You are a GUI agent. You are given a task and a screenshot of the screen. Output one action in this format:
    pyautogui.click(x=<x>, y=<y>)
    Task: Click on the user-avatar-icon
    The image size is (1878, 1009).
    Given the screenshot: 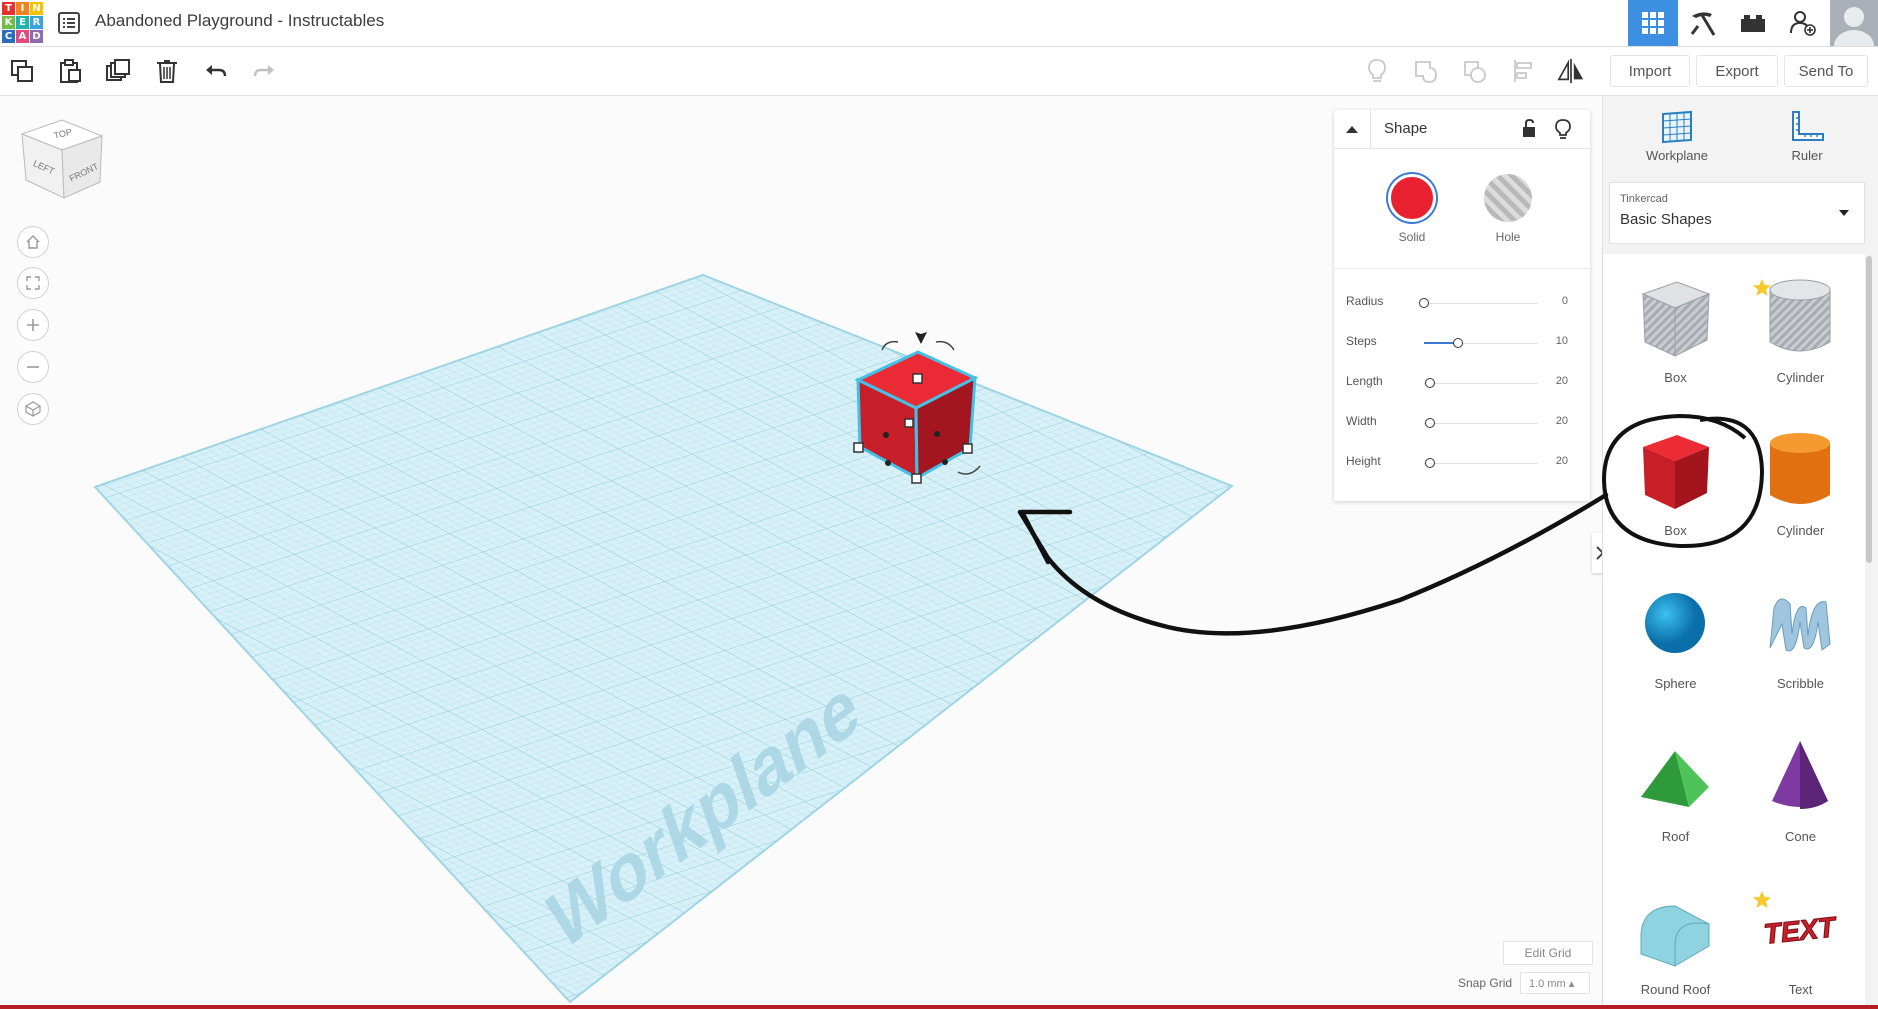 What is the action you would take?
    pyautogui.click(x=1854, y=26)
    